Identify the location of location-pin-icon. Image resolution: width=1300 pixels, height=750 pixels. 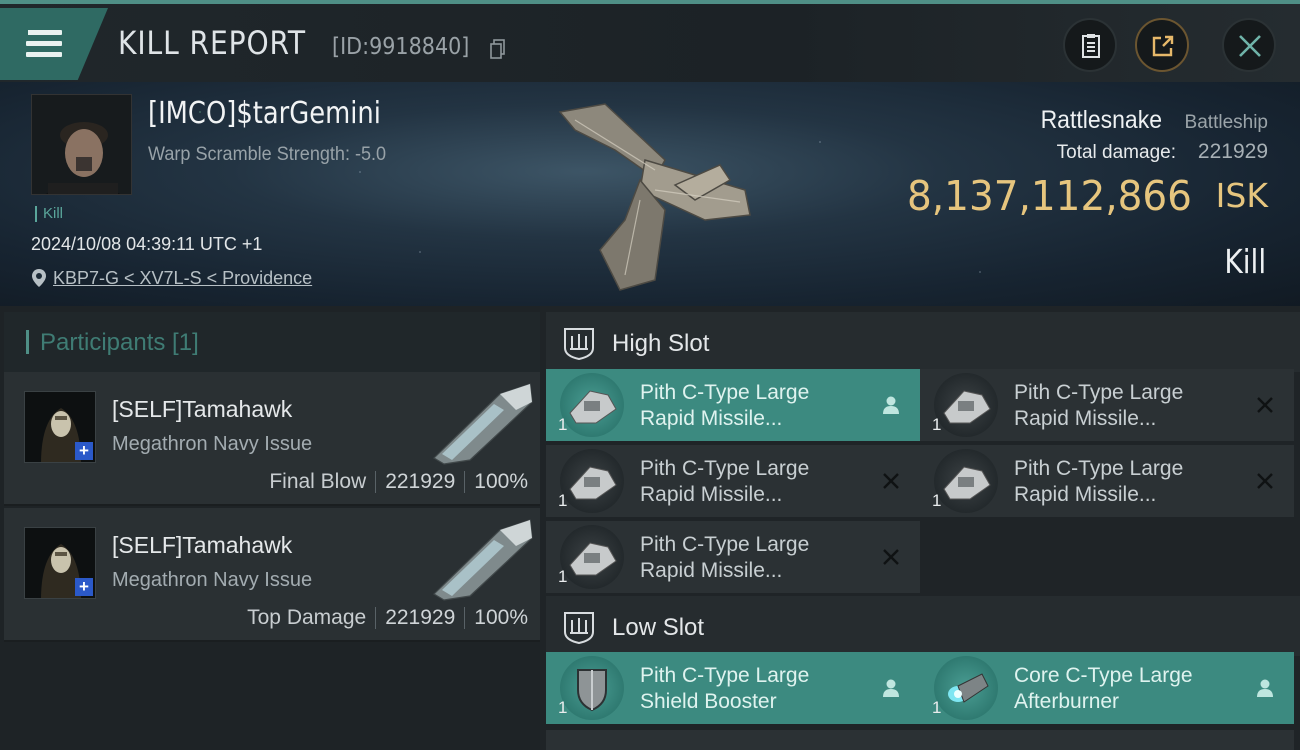
(39, 278).